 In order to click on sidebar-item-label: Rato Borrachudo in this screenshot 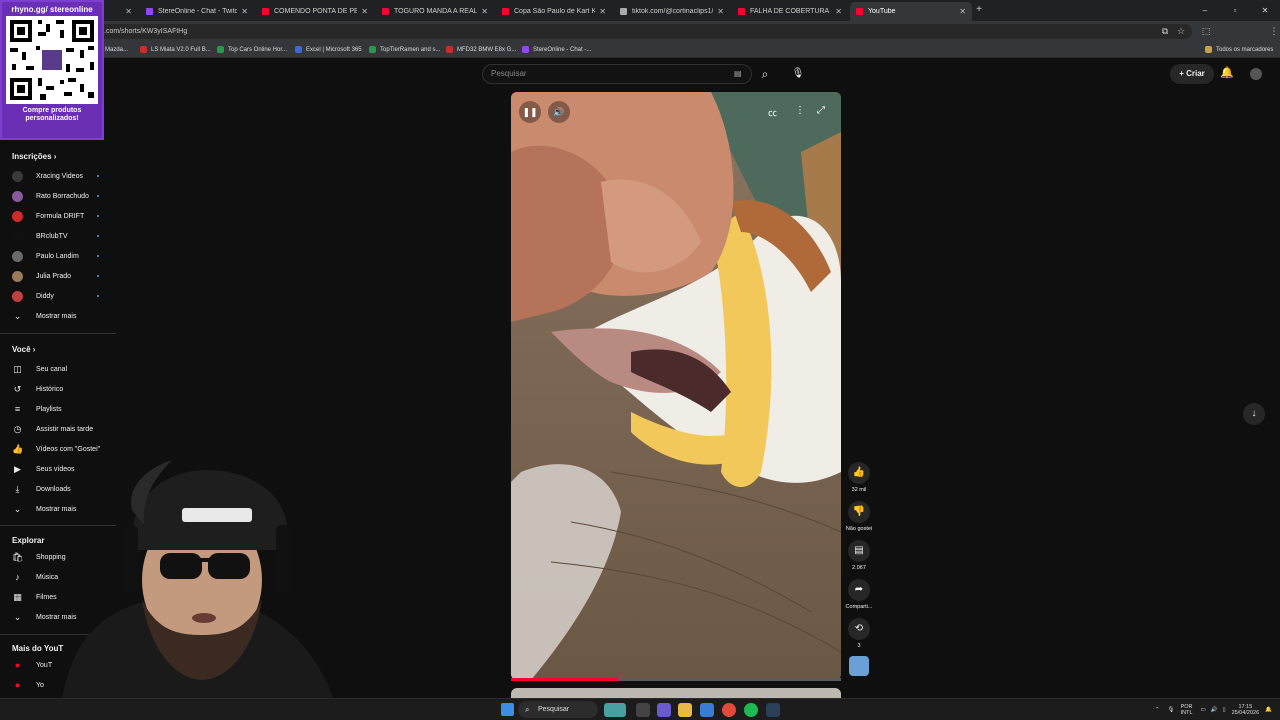, I will do `click(62, 196)`.